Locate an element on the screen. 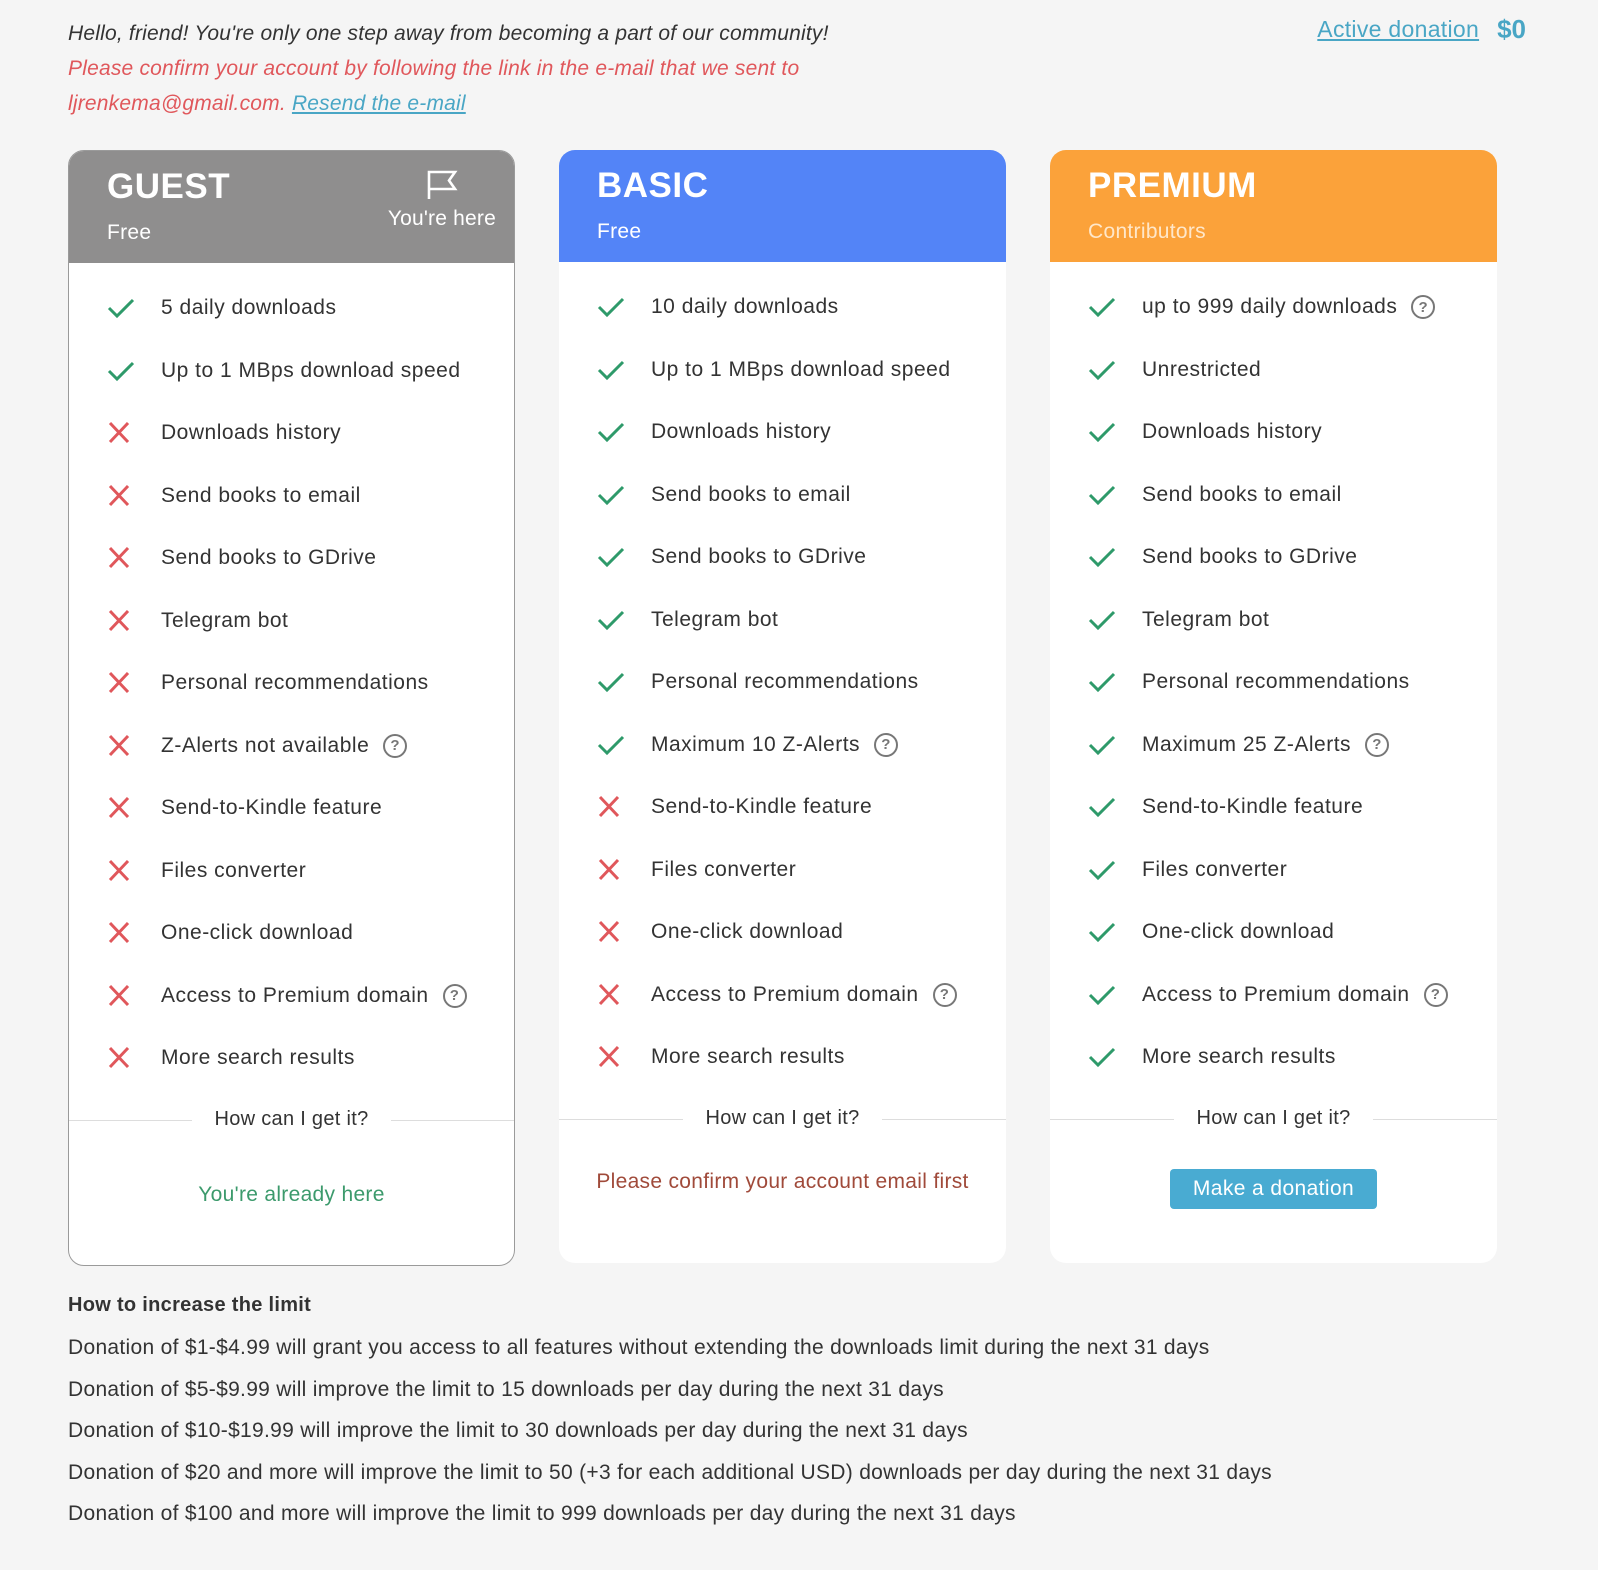 The image size is (1598, 1570). how-to-get-divider: How can I get it? is located at coordinates (1273, 1119).